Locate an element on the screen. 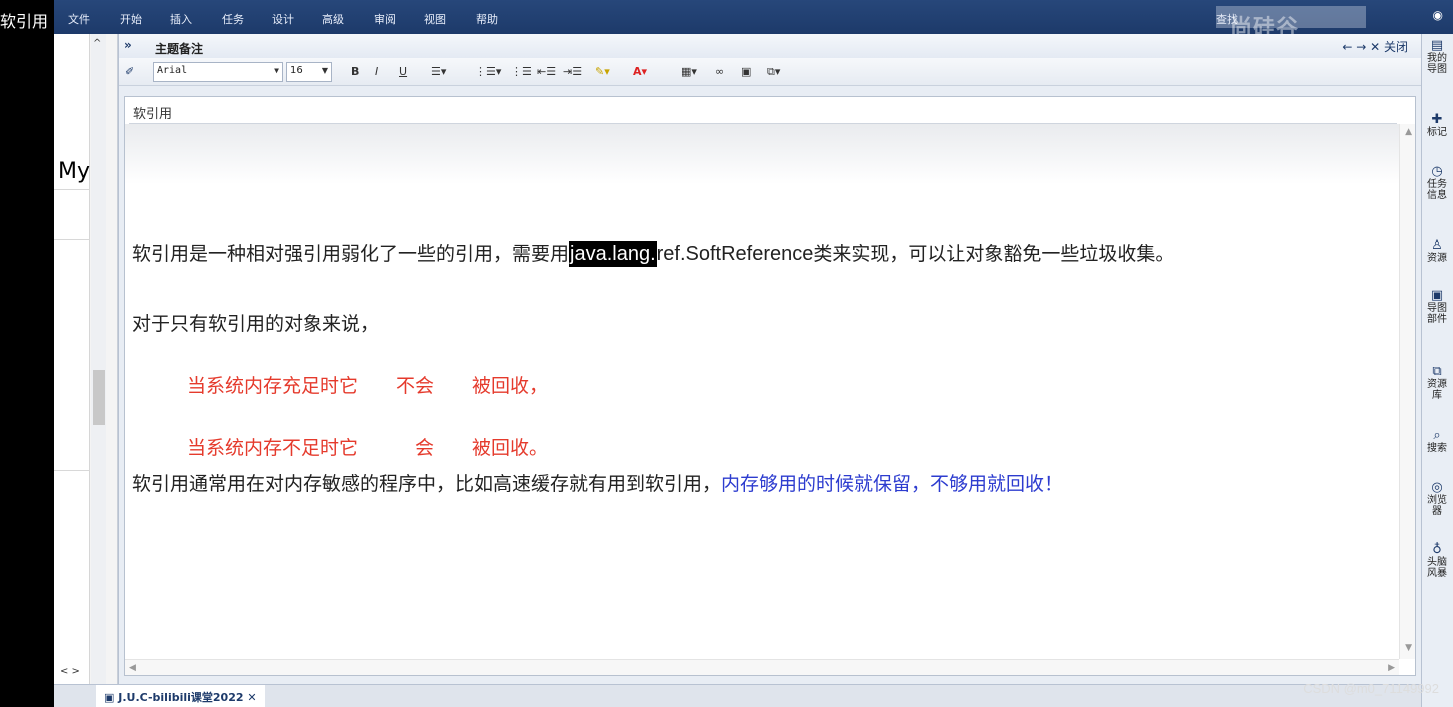 The width and height of the screenshot is (1453, 707). tab-label: 任务信息 is located at coordinates (1437, 190).